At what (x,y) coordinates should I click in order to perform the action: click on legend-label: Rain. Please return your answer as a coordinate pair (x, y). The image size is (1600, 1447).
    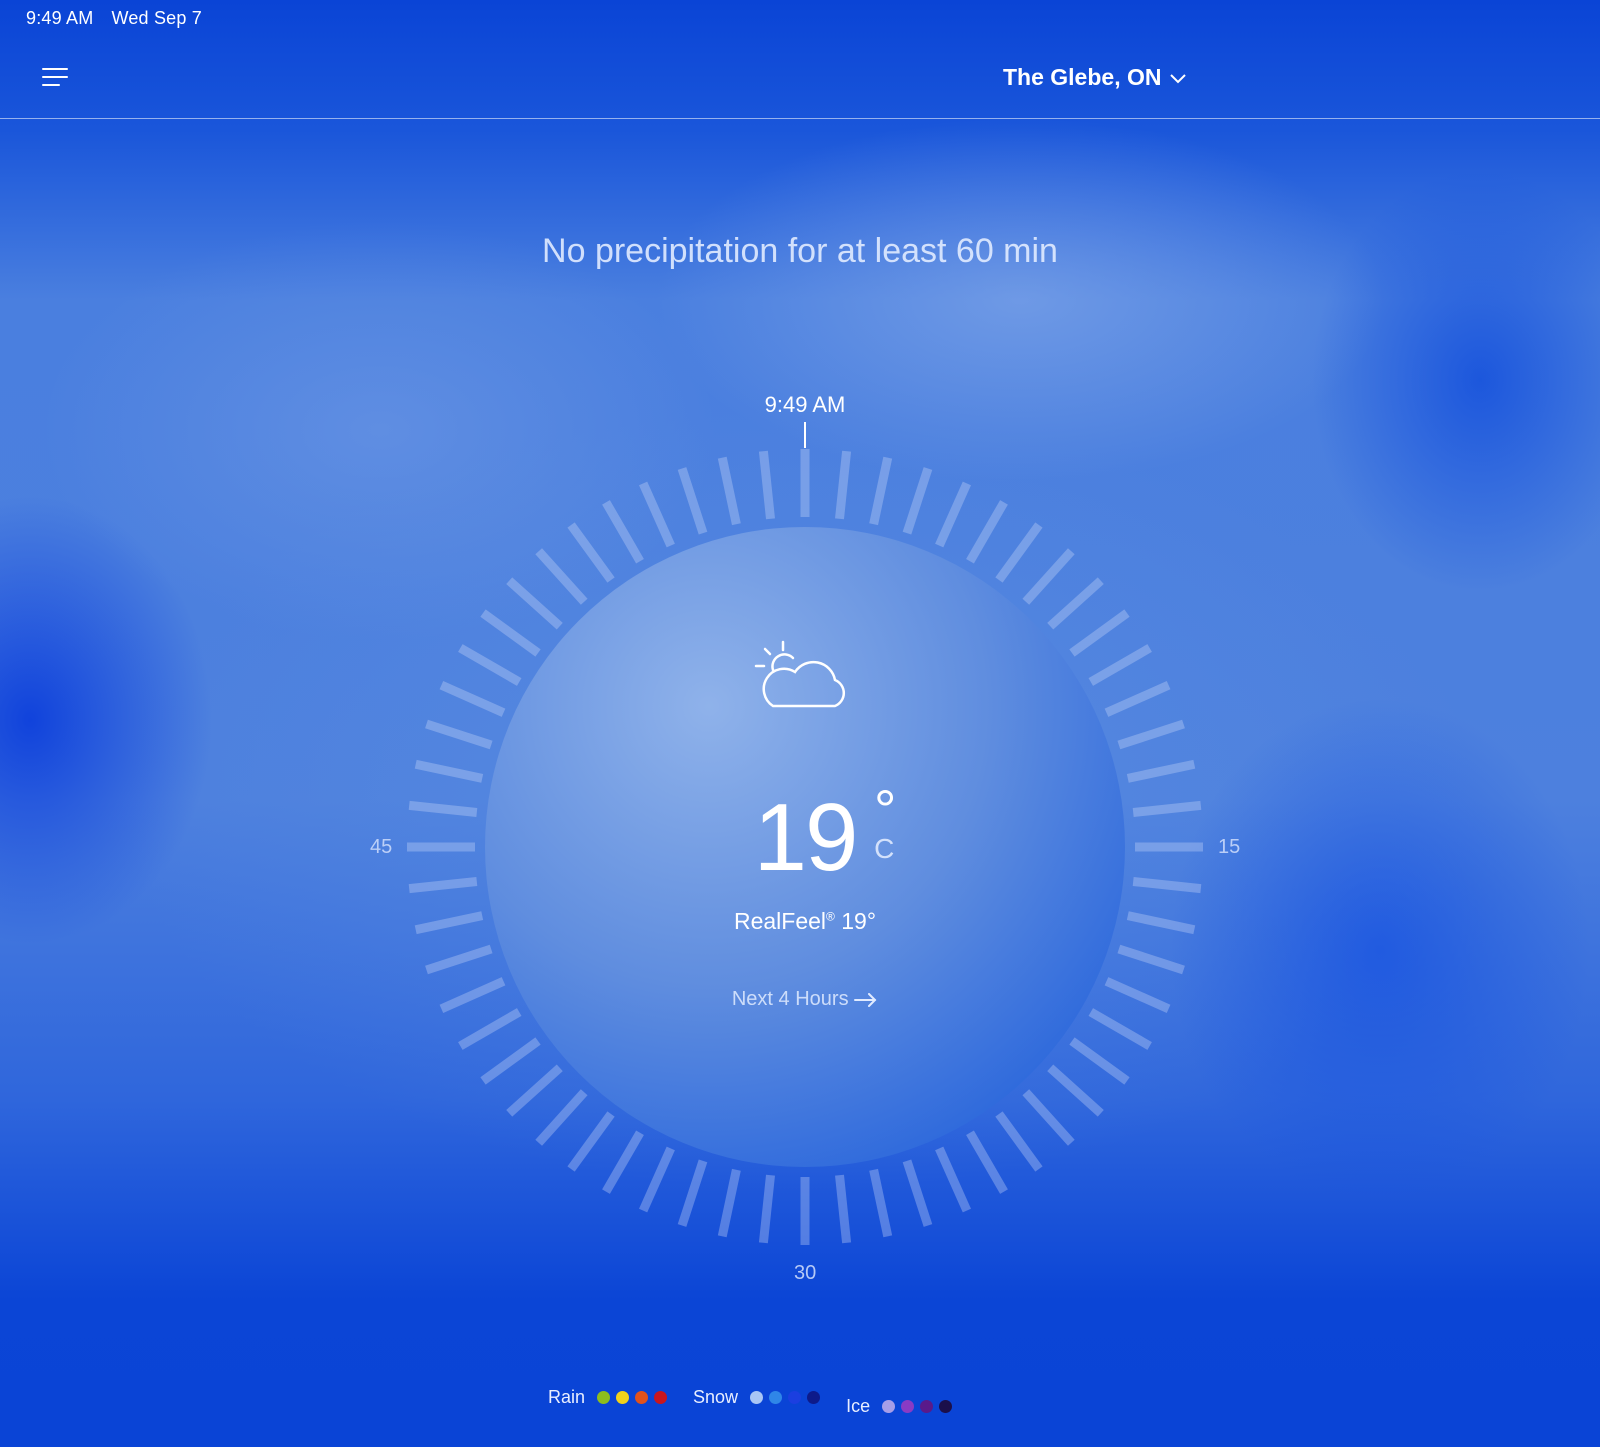
    Looking at the image, I should click on (567, 1397).